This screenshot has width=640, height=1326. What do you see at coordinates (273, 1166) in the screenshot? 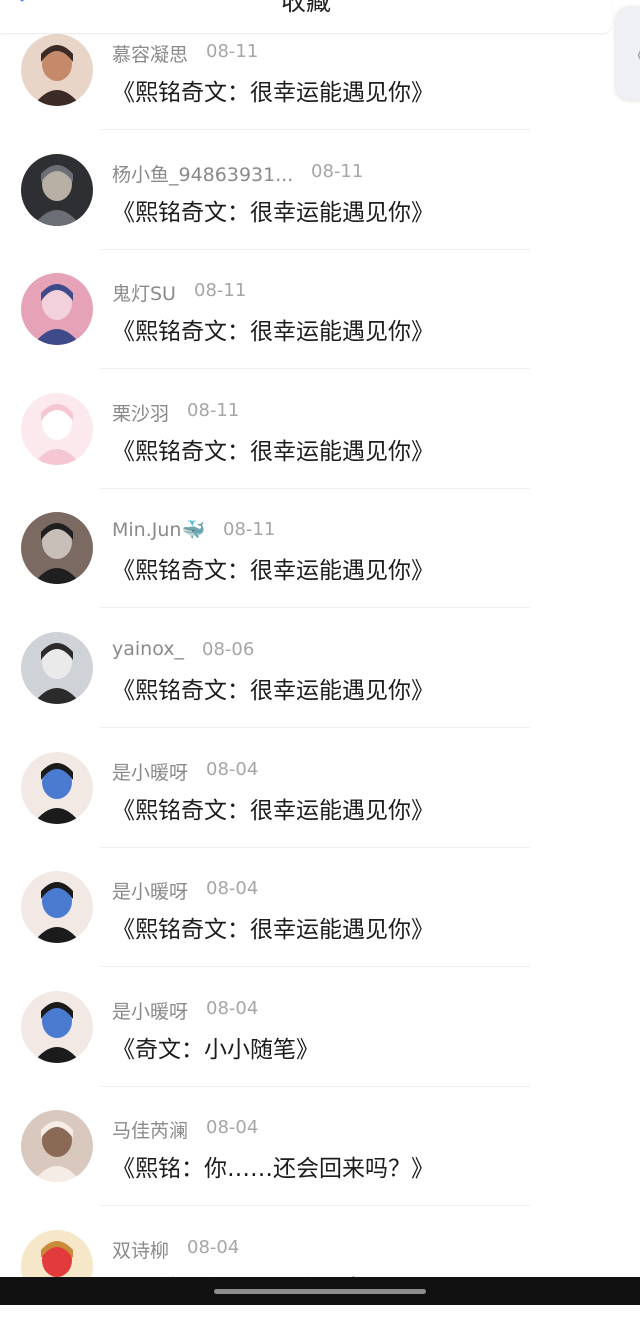
I see `story-title: 《熙铭：你……还会回来吗？》` at bounding box center [273, 1166].